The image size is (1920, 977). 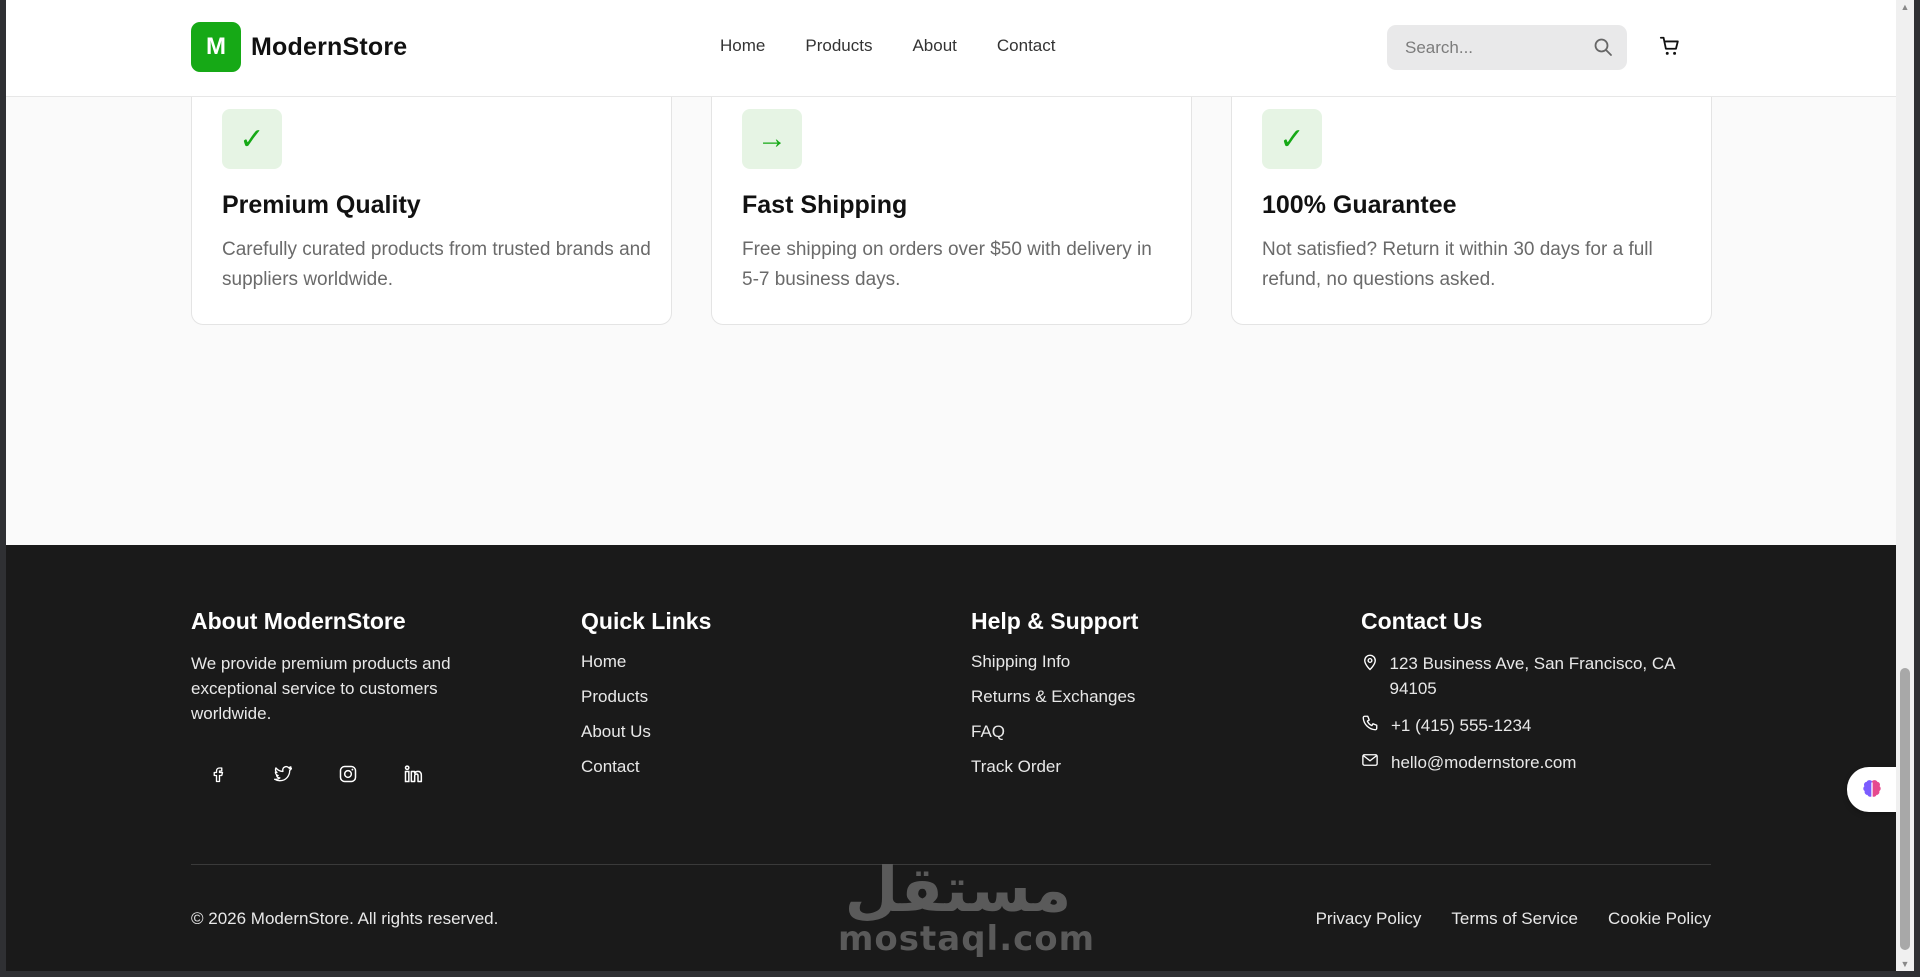 I want to click on search-box, so click(x=1507, y=47).